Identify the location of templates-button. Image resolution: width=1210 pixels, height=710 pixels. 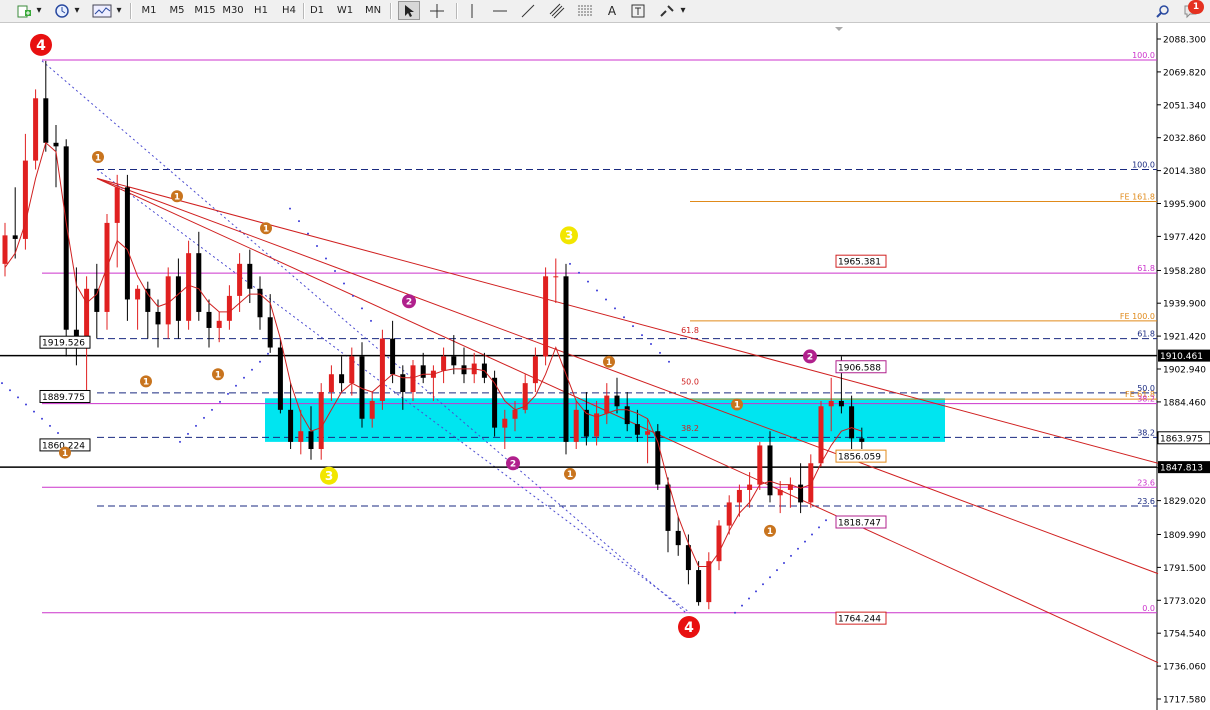
(102, 10).